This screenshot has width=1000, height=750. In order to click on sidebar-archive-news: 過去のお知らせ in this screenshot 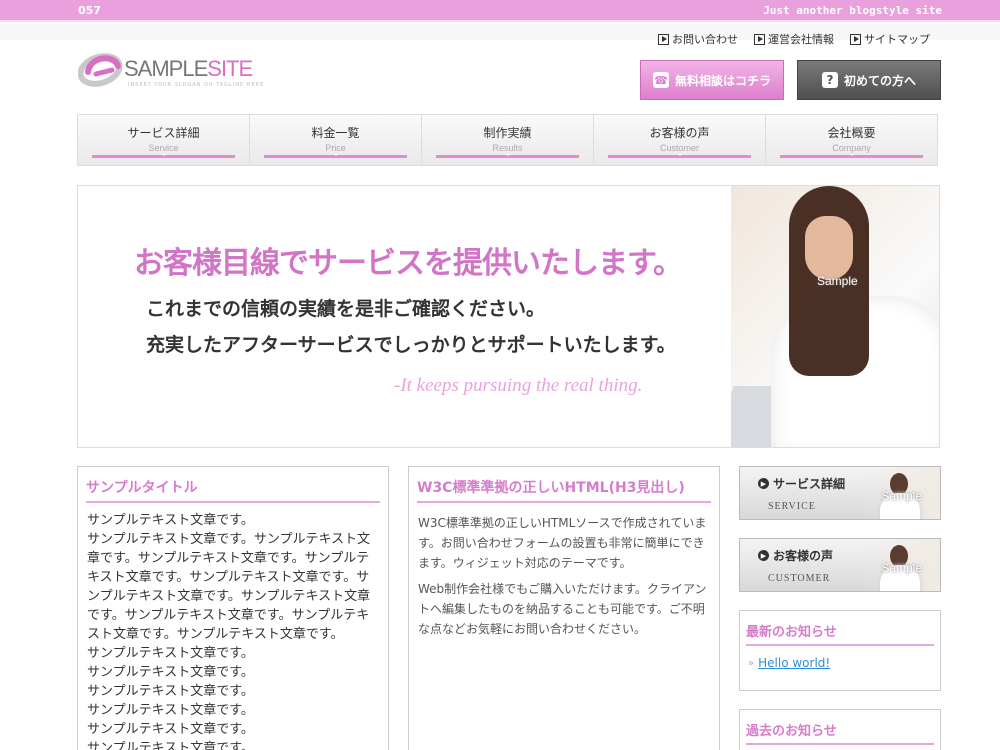, I will do `click(840, 729)`.